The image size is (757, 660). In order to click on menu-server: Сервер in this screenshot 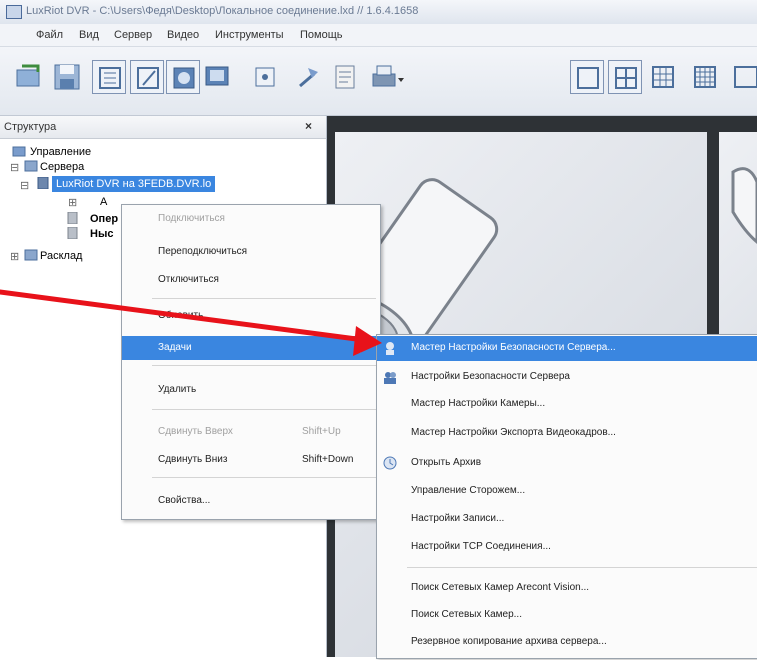, I will do `click(133, 35)`.